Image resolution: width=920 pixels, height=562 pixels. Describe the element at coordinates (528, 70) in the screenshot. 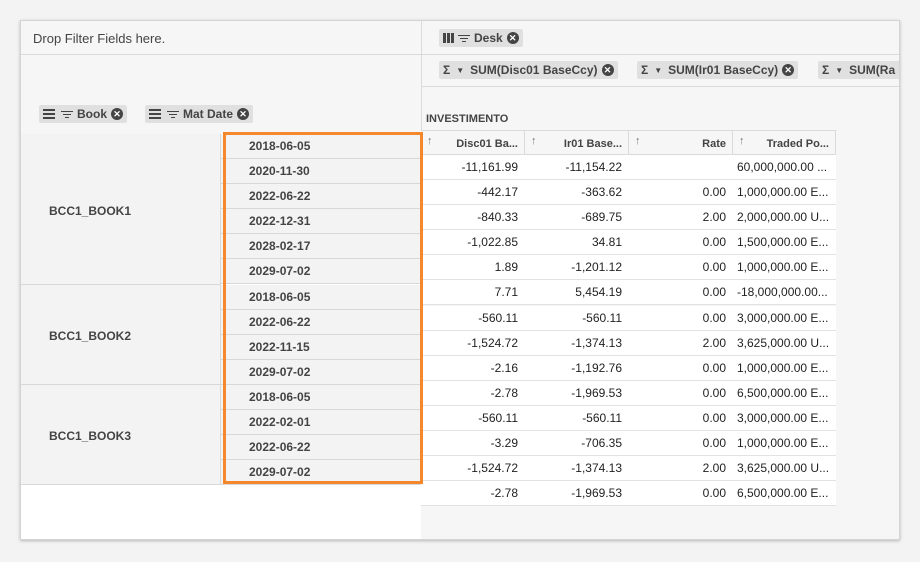

I see `measure-chip: Σ ▼ SUM(Disc01 BaseCcy) ✕` at that location.